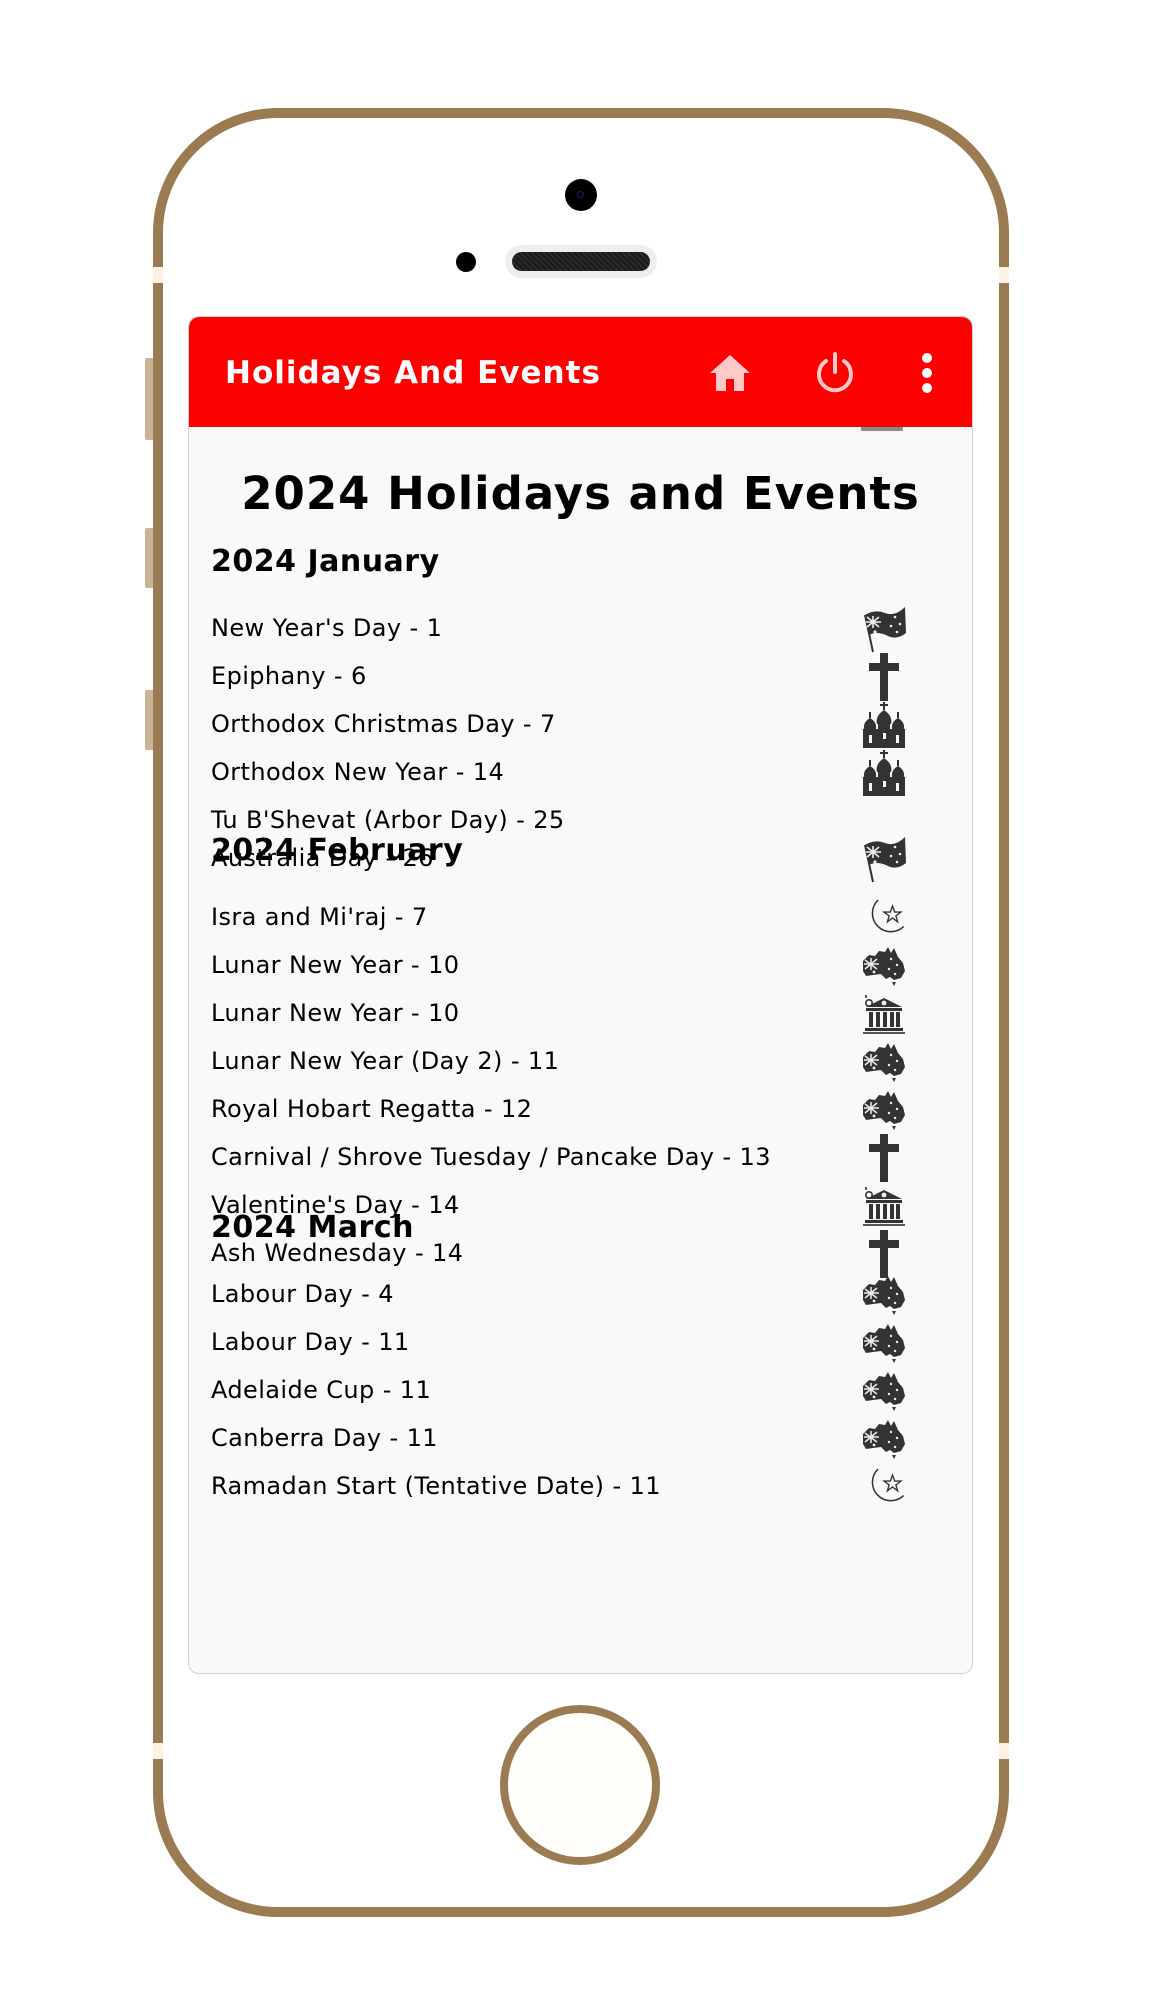  I want to click on power-action-button, so click(835, 373).